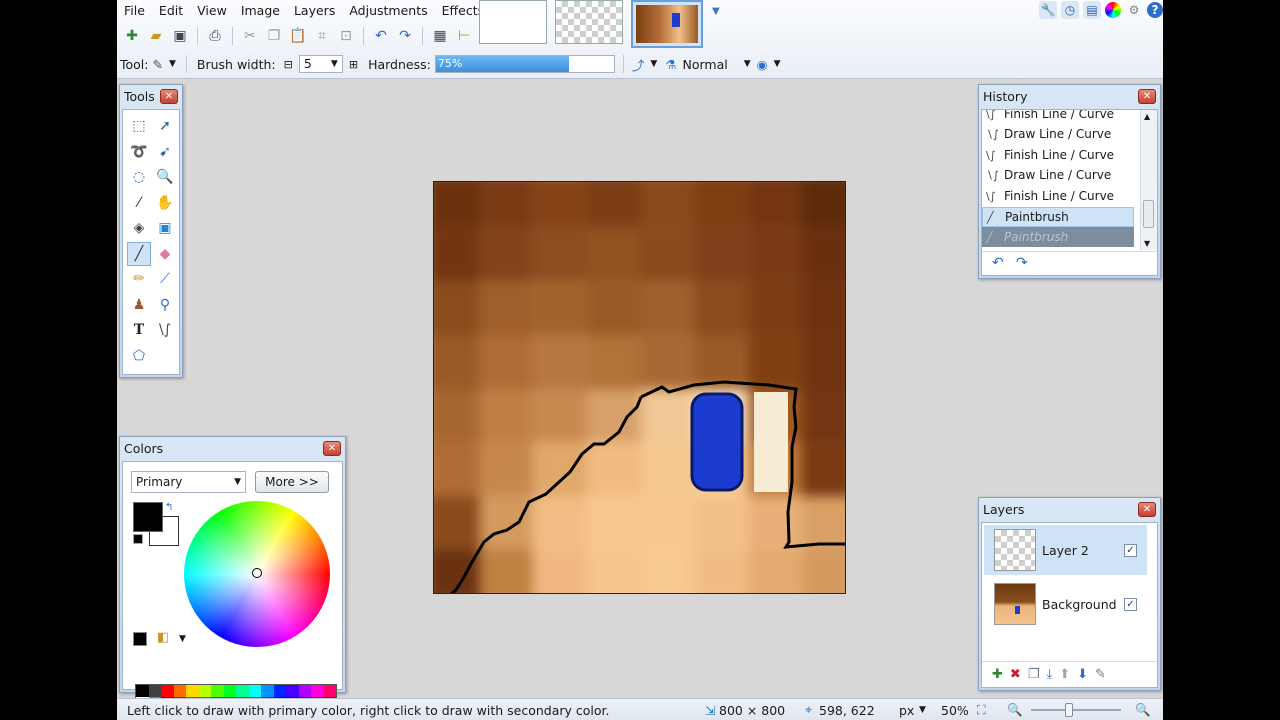  I want to click on add-to-palette-icon, so click(140, 639).